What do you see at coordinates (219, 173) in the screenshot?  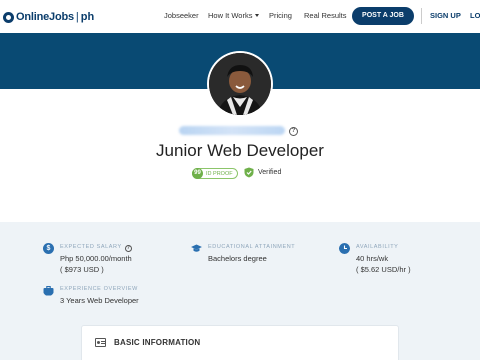 I see `id-proof-label: ID PROOF` at bounding box center [219, 173].